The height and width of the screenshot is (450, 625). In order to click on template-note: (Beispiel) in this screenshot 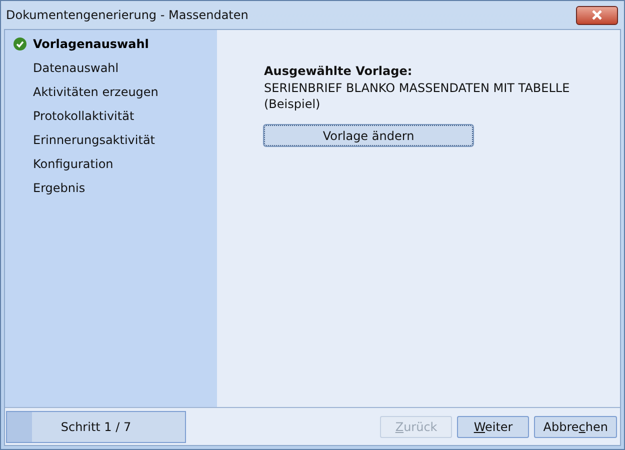, I will do `click(292, 104)`.